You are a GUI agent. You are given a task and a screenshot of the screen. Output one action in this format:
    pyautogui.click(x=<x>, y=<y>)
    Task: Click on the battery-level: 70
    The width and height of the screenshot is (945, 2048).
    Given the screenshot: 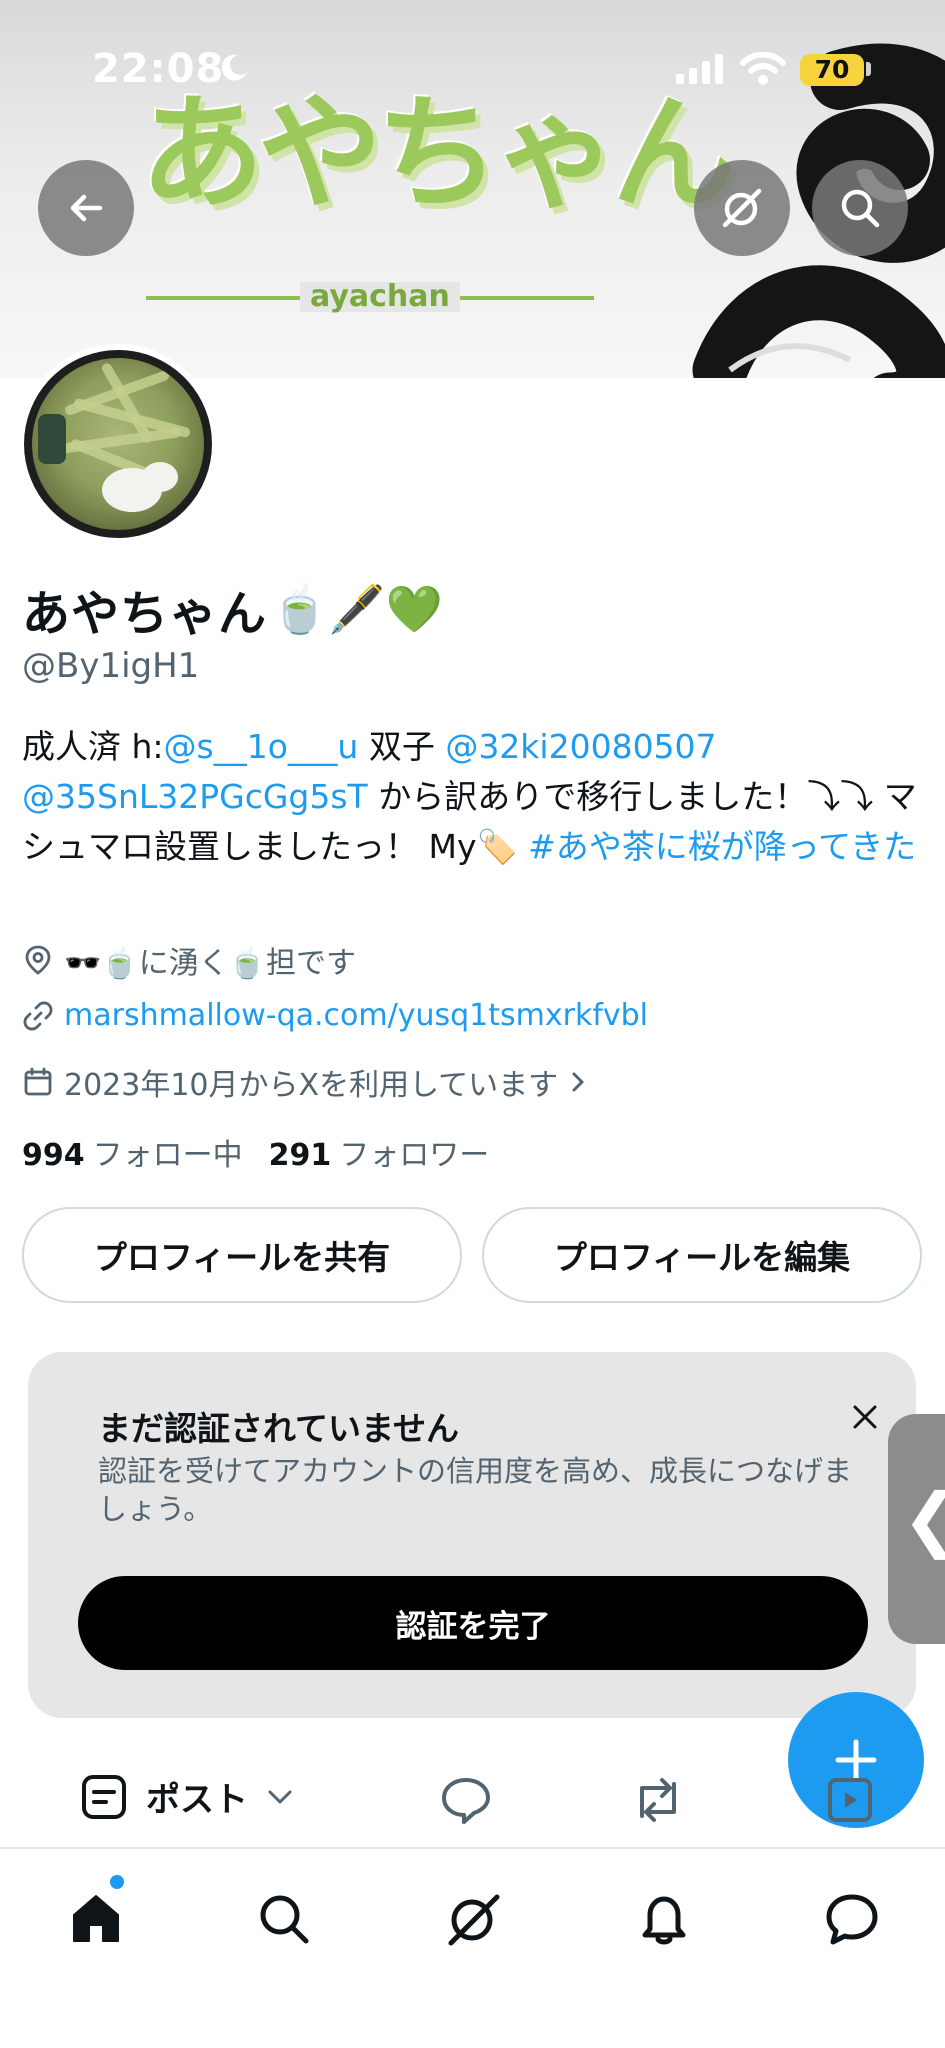 What is the action you would take?
    pyautogui.click(x=832, y=70)
    